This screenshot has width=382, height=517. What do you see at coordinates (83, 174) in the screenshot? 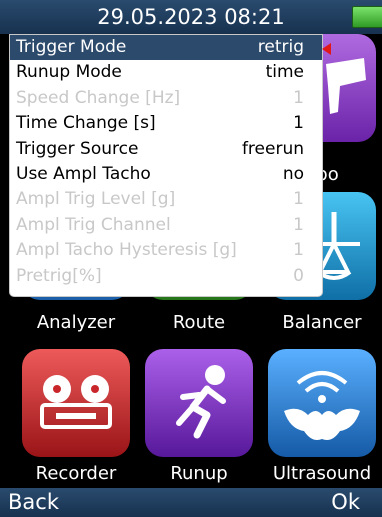
I see `menu-item-label: Use Ampl Tacho` at bounding box center [83, 174].